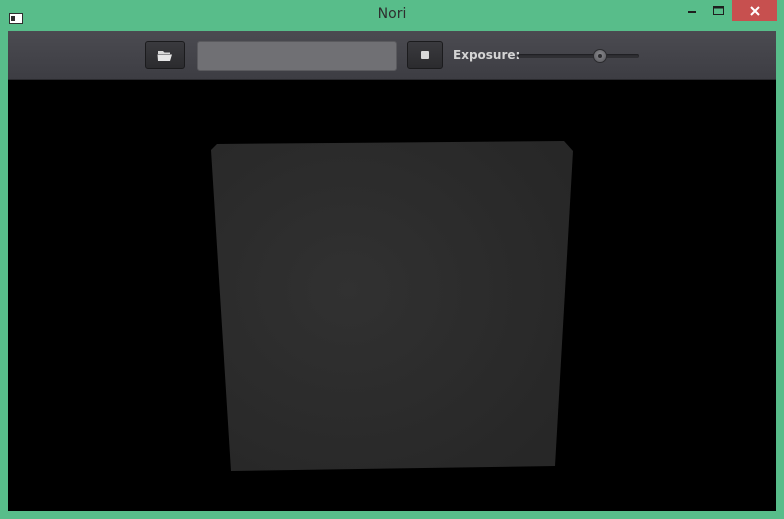 The height and width of the screenshot is (519, 784). I want to click on maximize-icon, so click(718, 10).